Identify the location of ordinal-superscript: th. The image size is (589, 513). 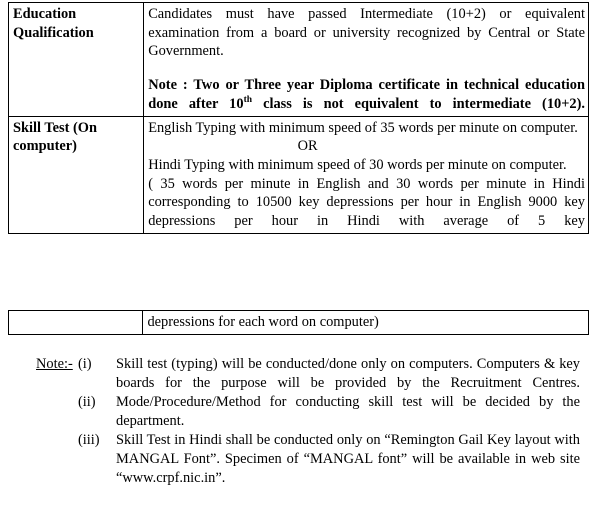
(248, 100).